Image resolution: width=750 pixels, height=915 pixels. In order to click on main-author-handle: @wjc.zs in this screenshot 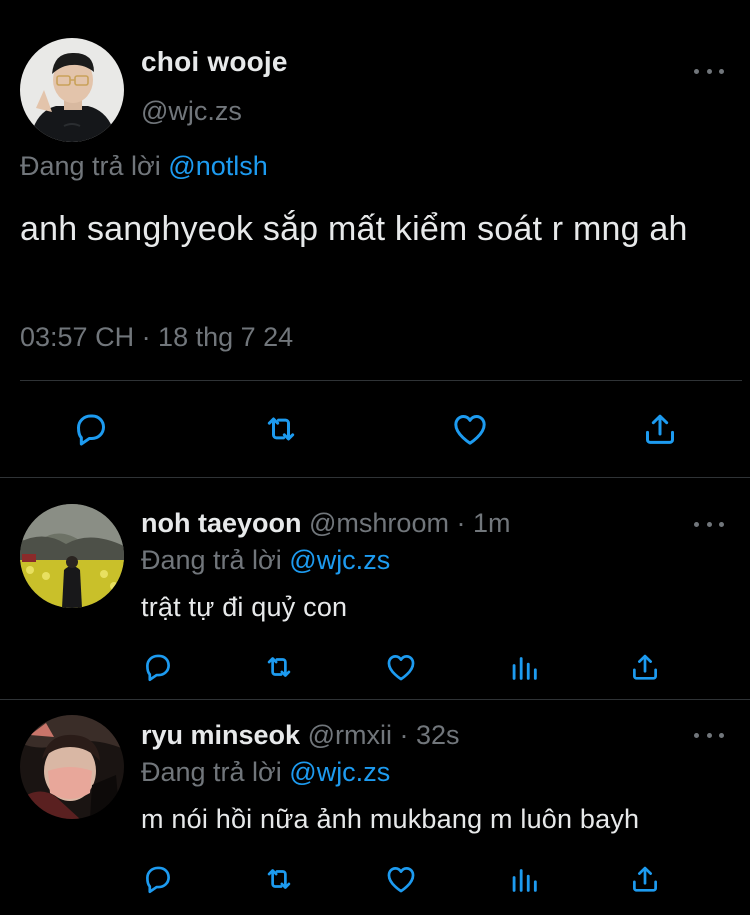, I will do `click(191, 111)`.